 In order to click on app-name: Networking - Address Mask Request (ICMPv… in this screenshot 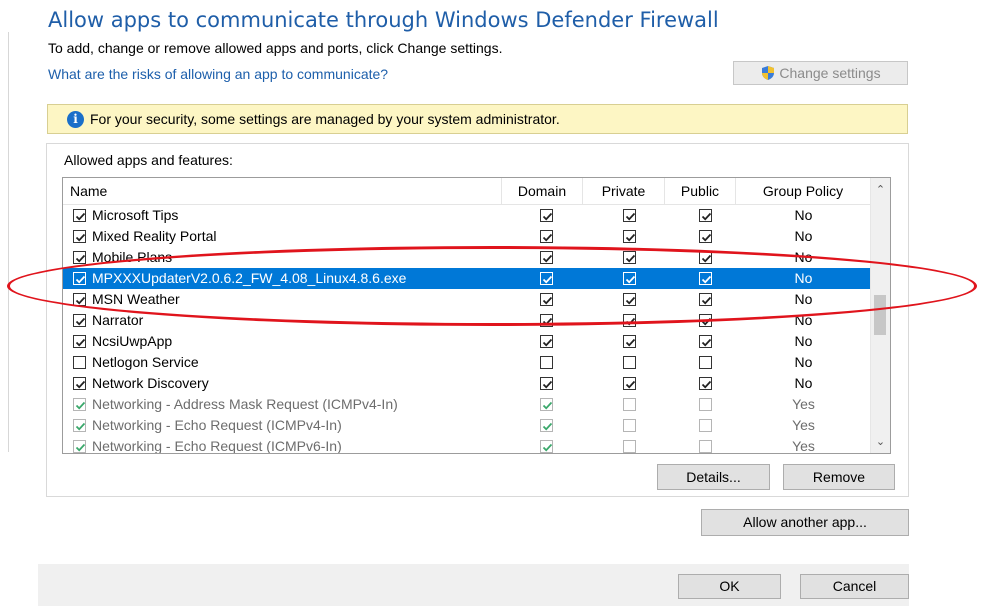, I will do `click(245, 404)`.